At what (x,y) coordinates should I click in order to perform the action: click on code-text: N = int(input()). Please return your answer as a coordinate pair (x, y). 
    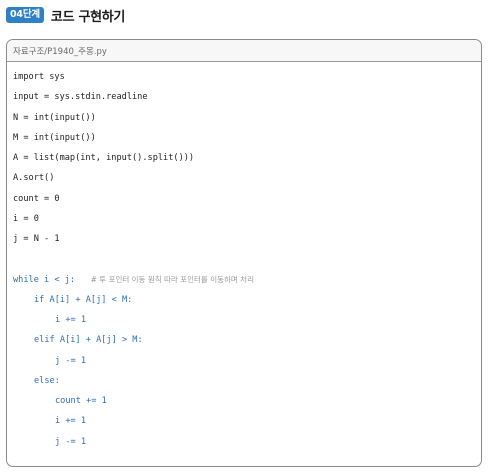
    Looking at the image, I should click on (54, 117).